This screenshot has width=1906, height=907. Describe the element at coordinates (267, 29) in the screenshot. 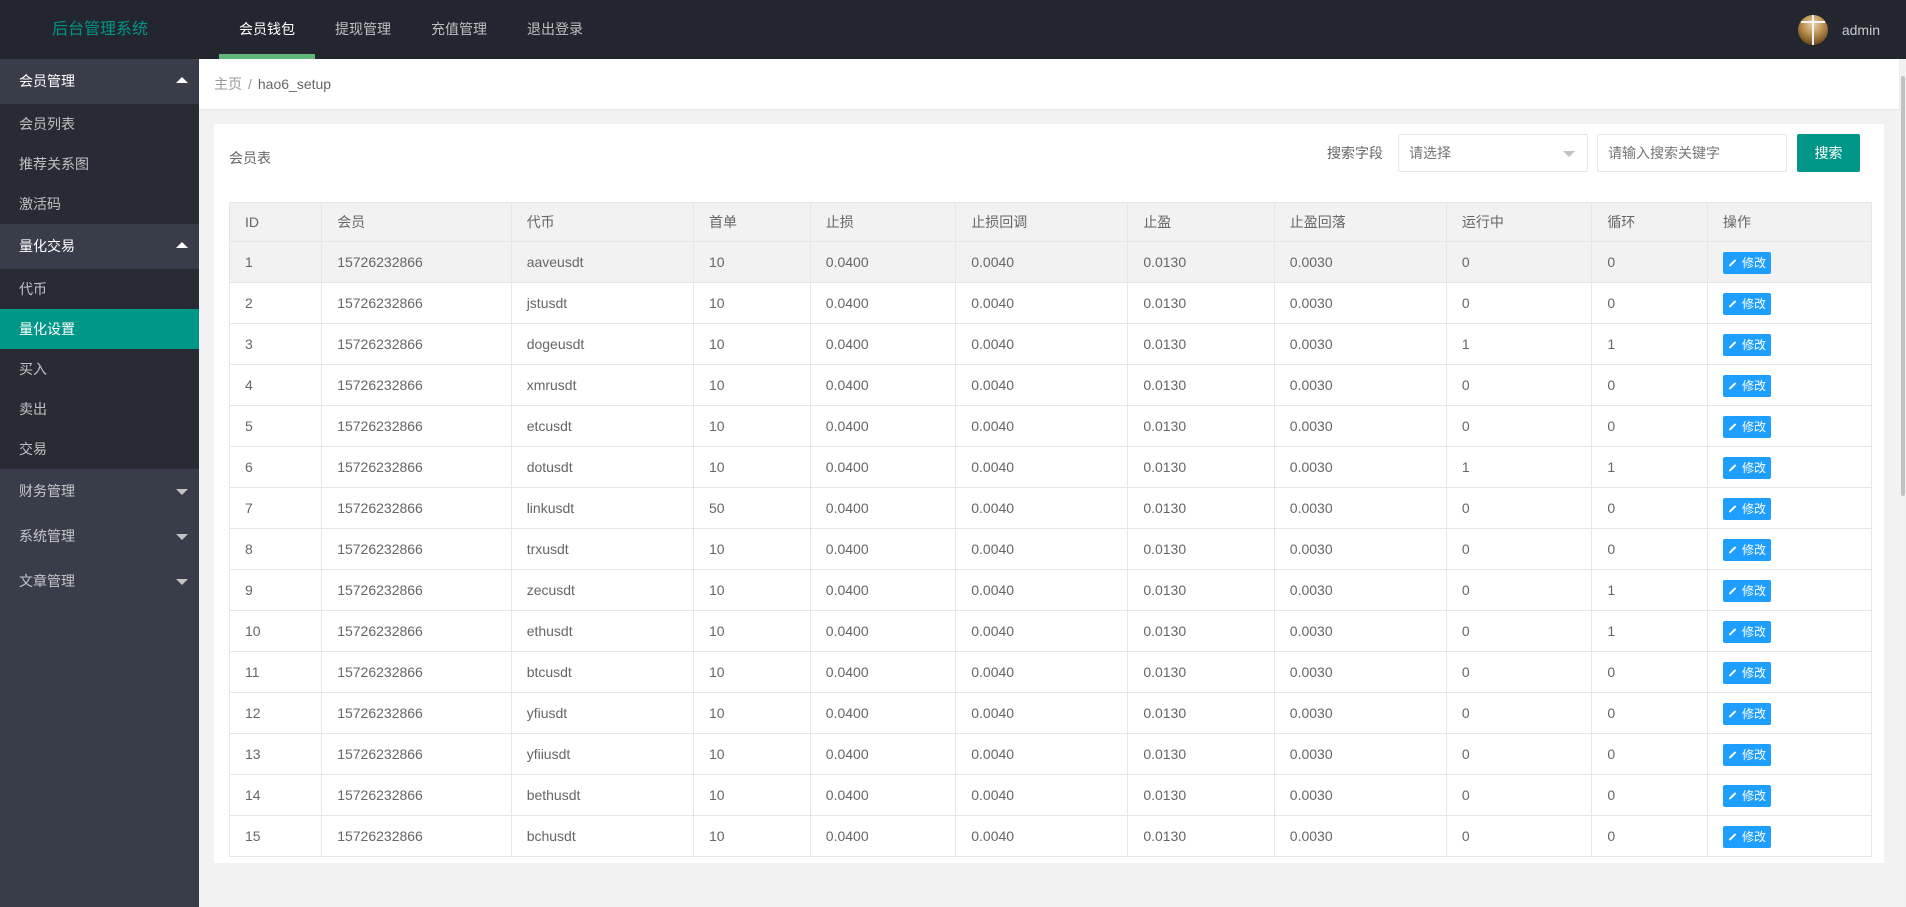

I see `nav-member-wallet: 会员钱包` at that location.